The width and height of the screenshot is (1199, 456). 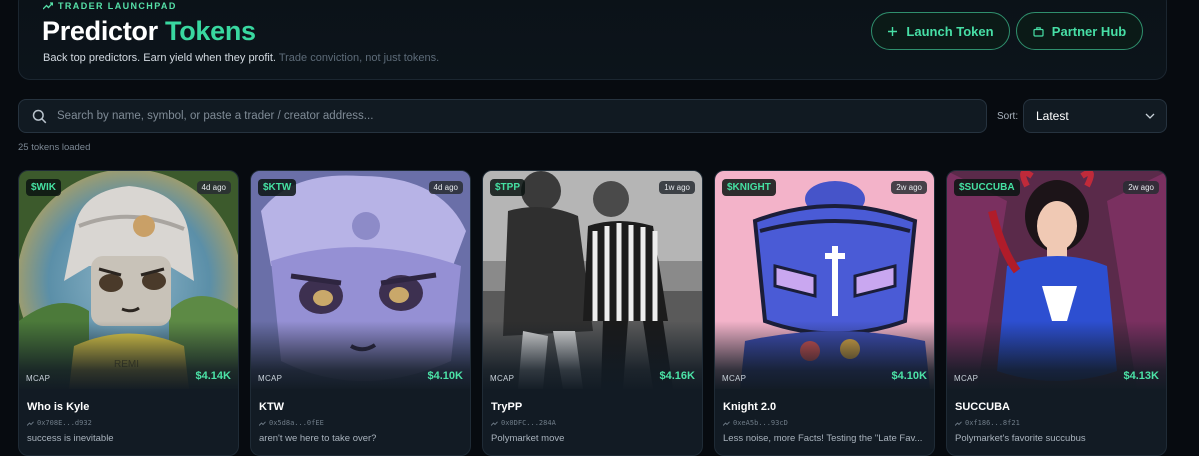 What do you see at coordinates (43, 187) in the screenshot?
I see `token-symbol: $WIK` at bounding box center [43, 187].